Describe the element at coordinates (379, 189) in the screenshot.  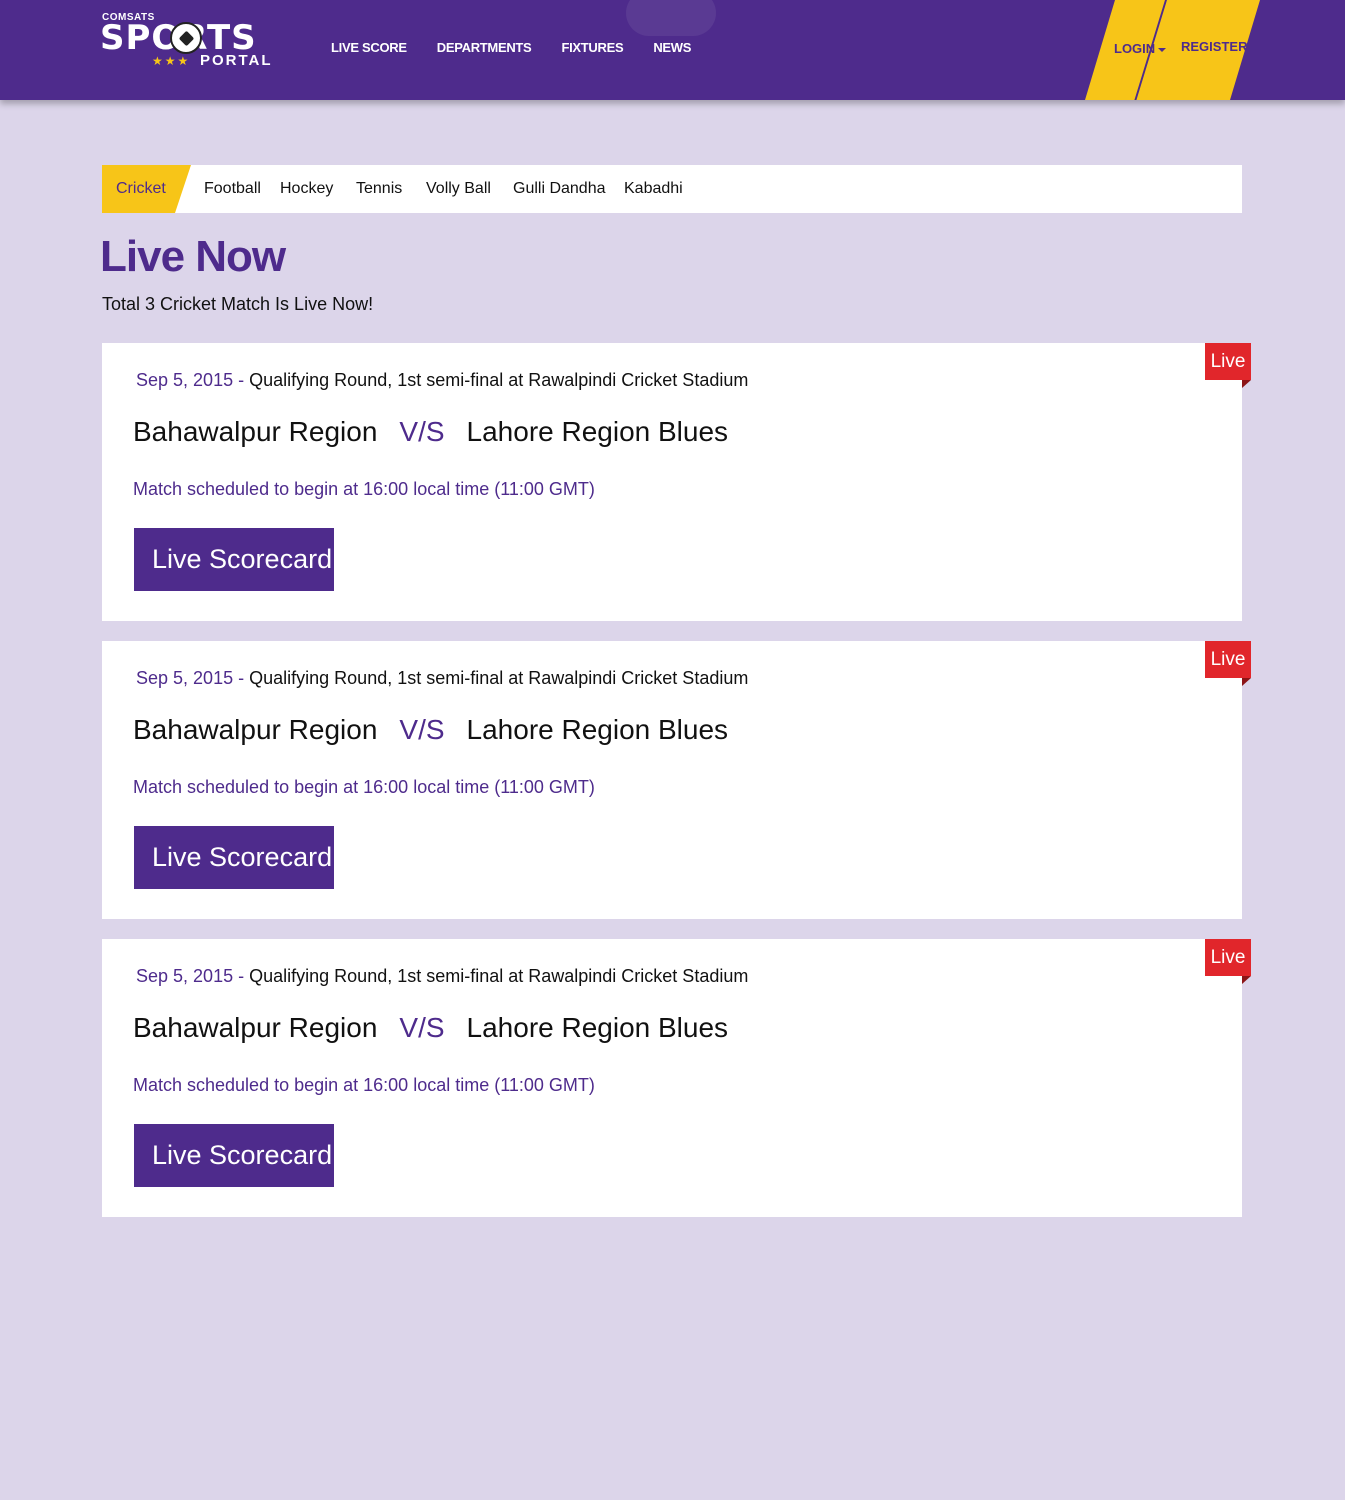
I see `tab-tennis: Tennis` at that location.